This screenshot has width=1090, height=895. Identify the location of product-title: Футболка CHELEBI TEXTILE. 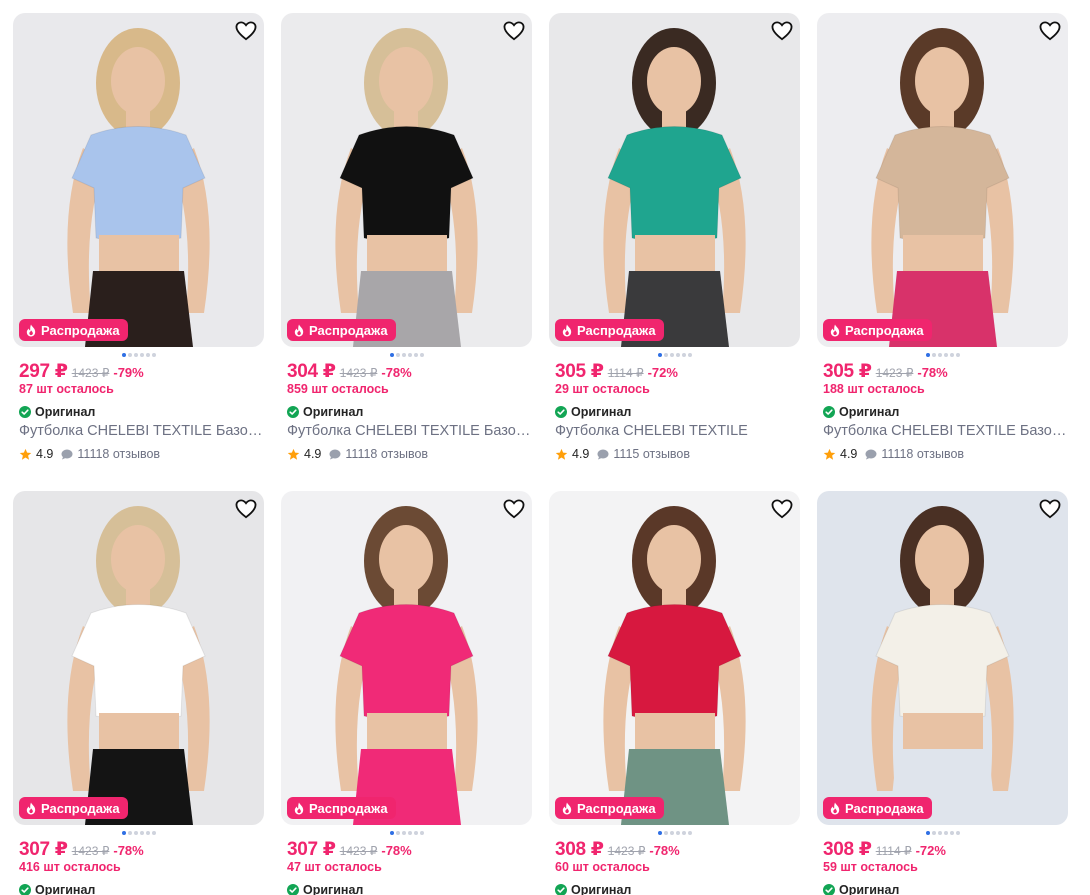
(674, 433).